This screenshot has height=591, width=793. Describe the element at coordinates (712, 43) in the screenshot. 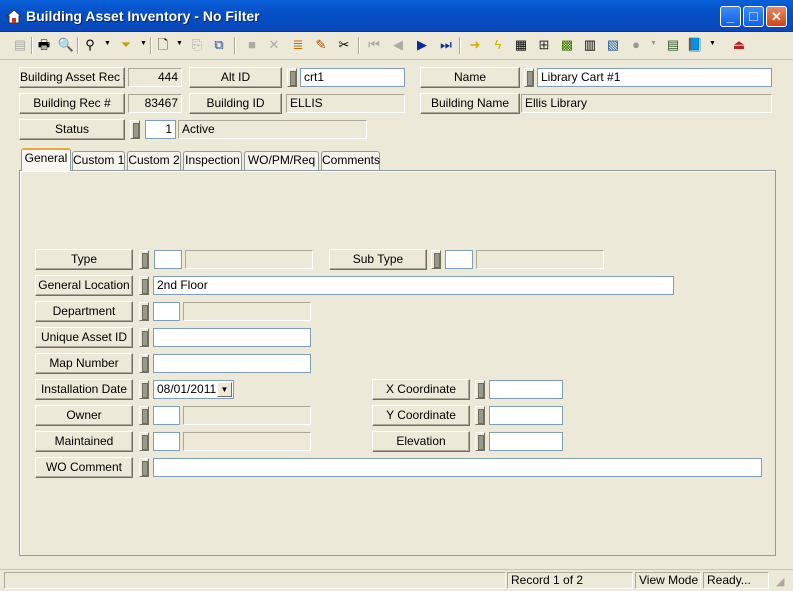

I see `book-dropdown-icon: ▼` at that location.